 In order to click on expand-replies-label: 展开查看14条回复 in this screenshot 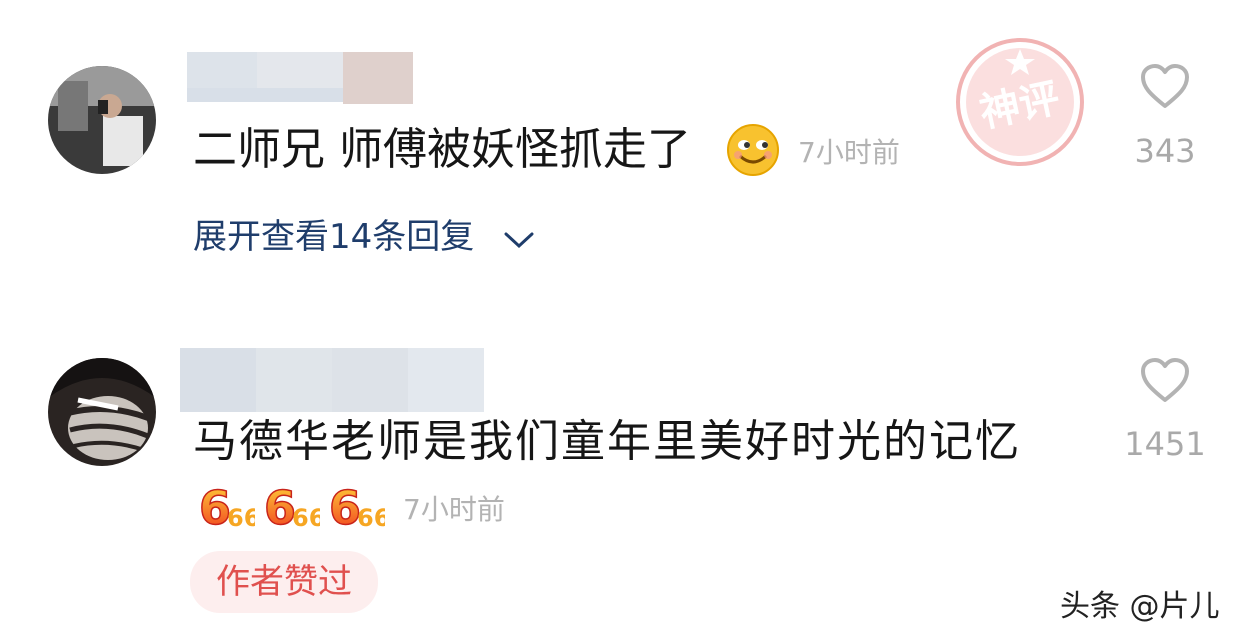, I will do `click(334, 237)`.